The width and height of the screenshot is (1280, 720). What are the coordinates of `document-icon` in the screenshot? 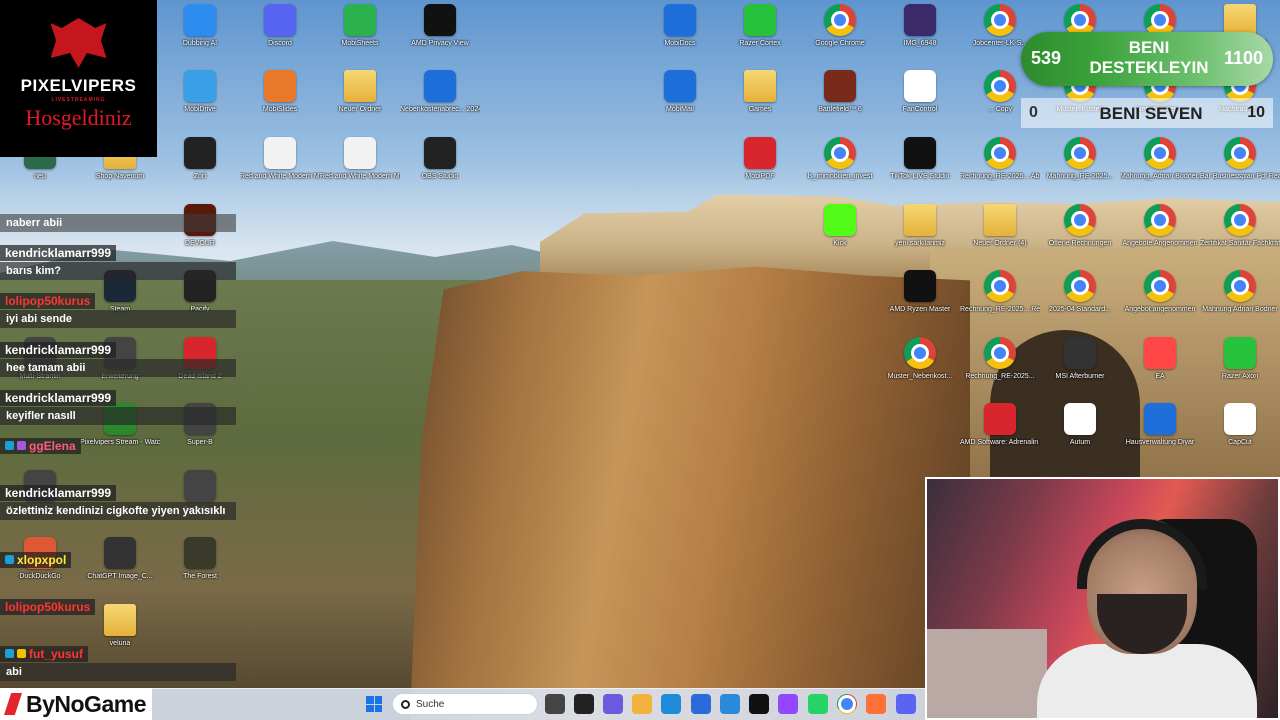 It's located at (1160, 419).